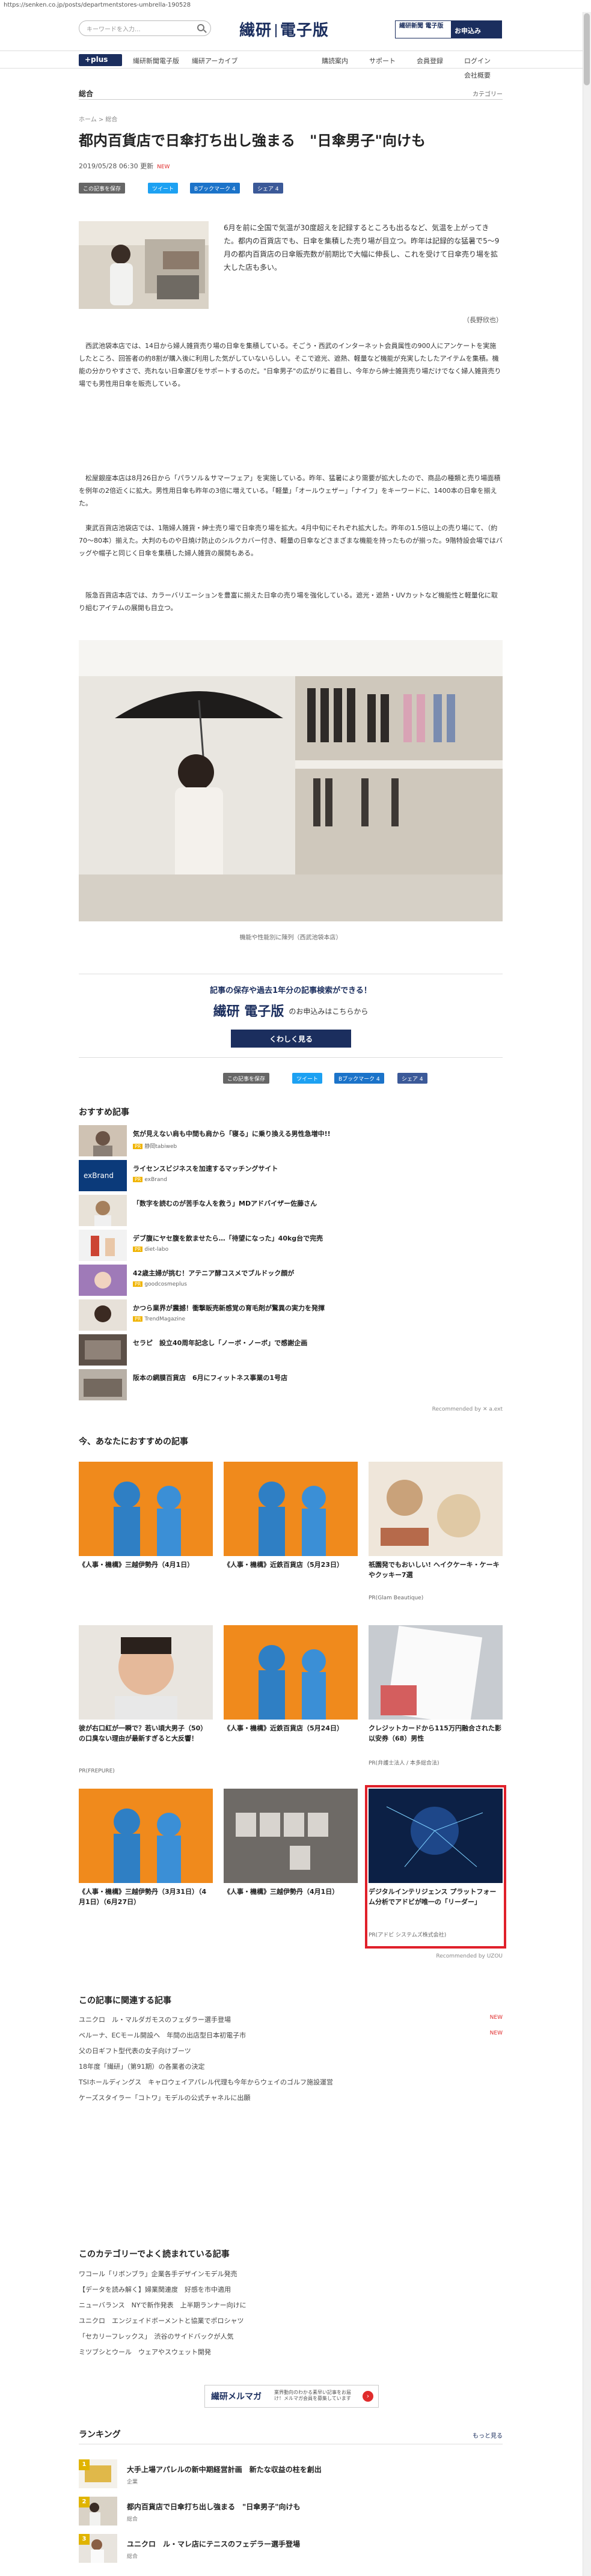 The image size is (591, 2576). I want to click on nav-item-subscribe: 購読案内, so click(335, 61).